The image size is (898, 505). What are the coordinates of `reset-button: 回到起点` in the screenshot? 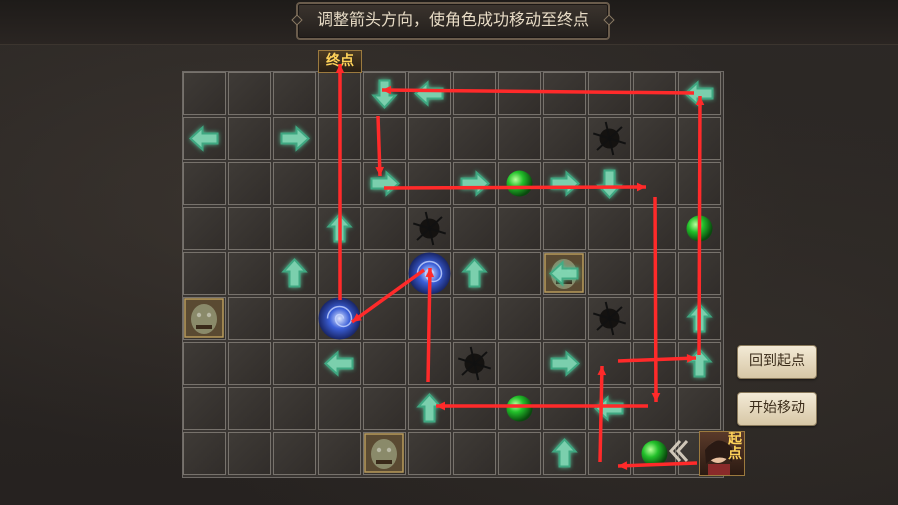 It's located at (777, 362).